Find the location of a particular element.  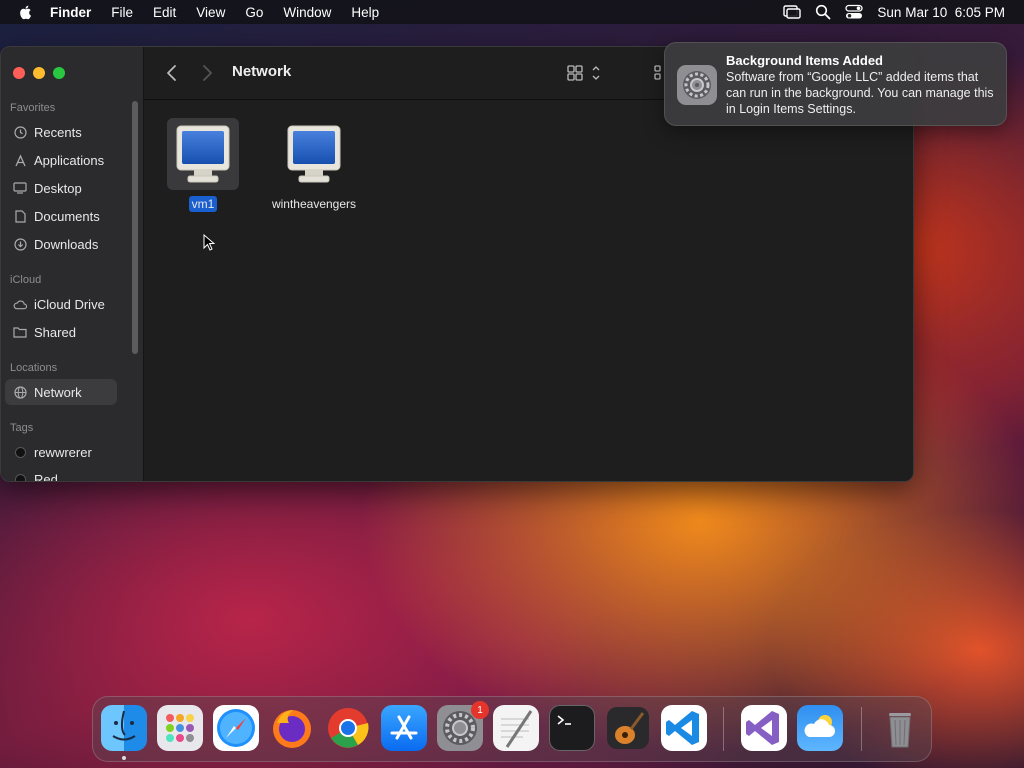

sidebar-item-icloud-drive: iCloud Drive is located at coordinates (61, 304).